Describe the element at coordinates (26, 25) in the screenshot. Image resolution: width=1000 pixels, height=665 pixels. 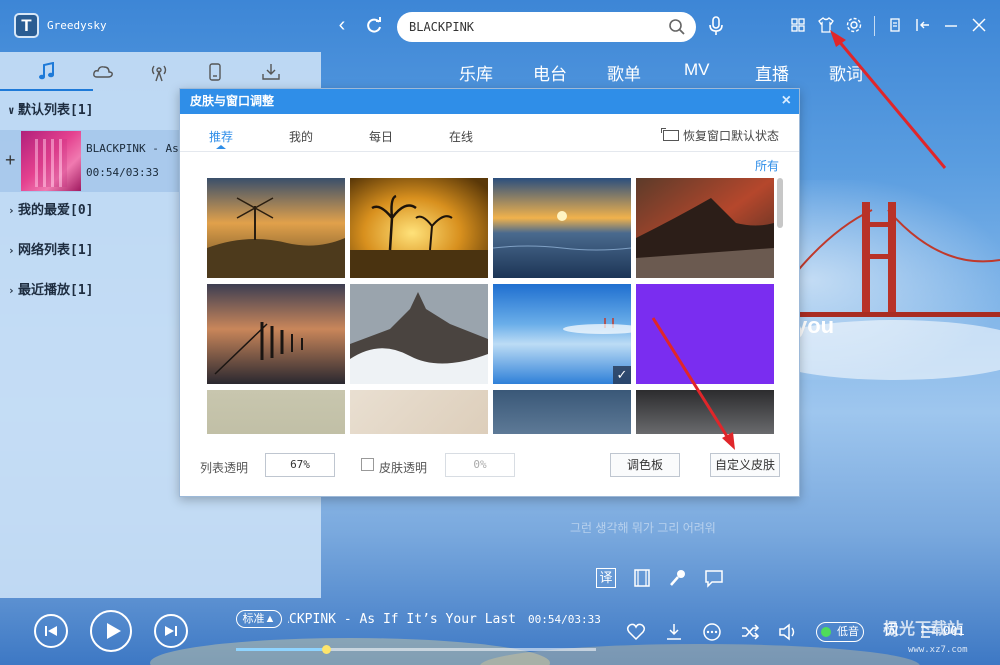
I see `app-logo: T` at that location.